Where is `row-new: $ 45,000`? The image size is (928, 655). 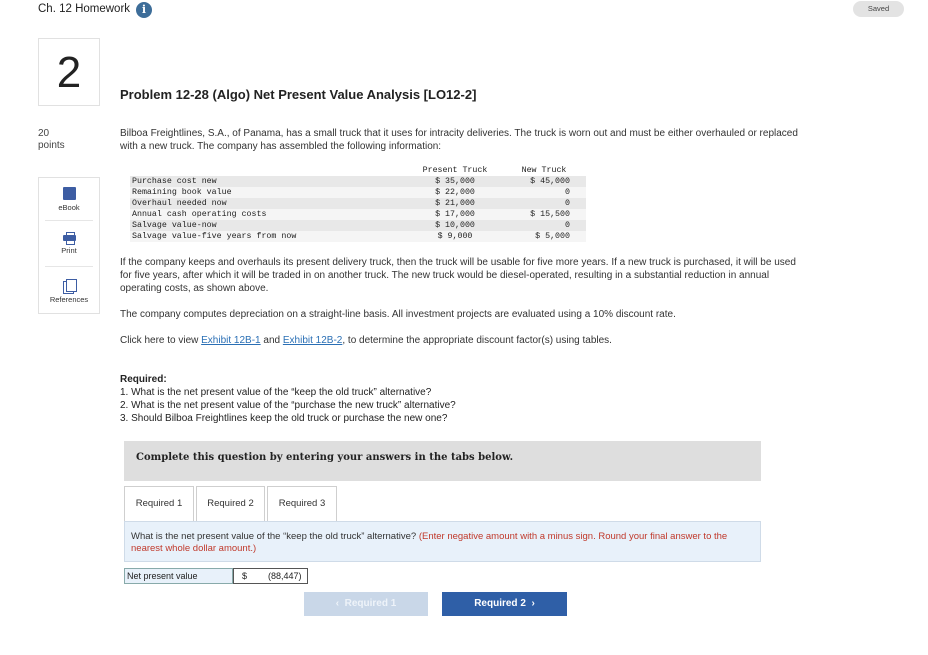 row-new: $ 45,000 is located at coordinates (544, 181).